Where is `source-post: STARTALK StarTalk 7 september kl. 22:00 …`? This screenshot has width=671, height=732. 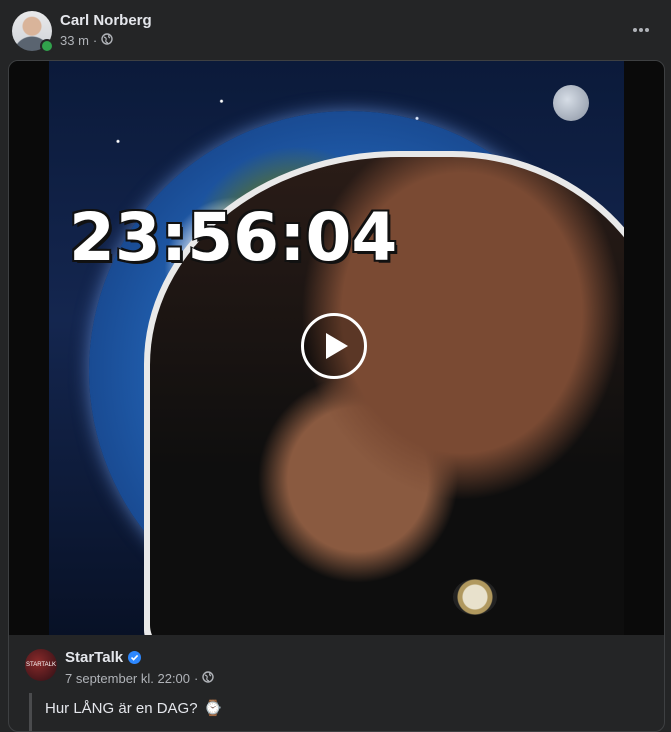 source-post: STARTALK StarTalk 7 september kl. 22:00 … is located at coordinates (336, 683).